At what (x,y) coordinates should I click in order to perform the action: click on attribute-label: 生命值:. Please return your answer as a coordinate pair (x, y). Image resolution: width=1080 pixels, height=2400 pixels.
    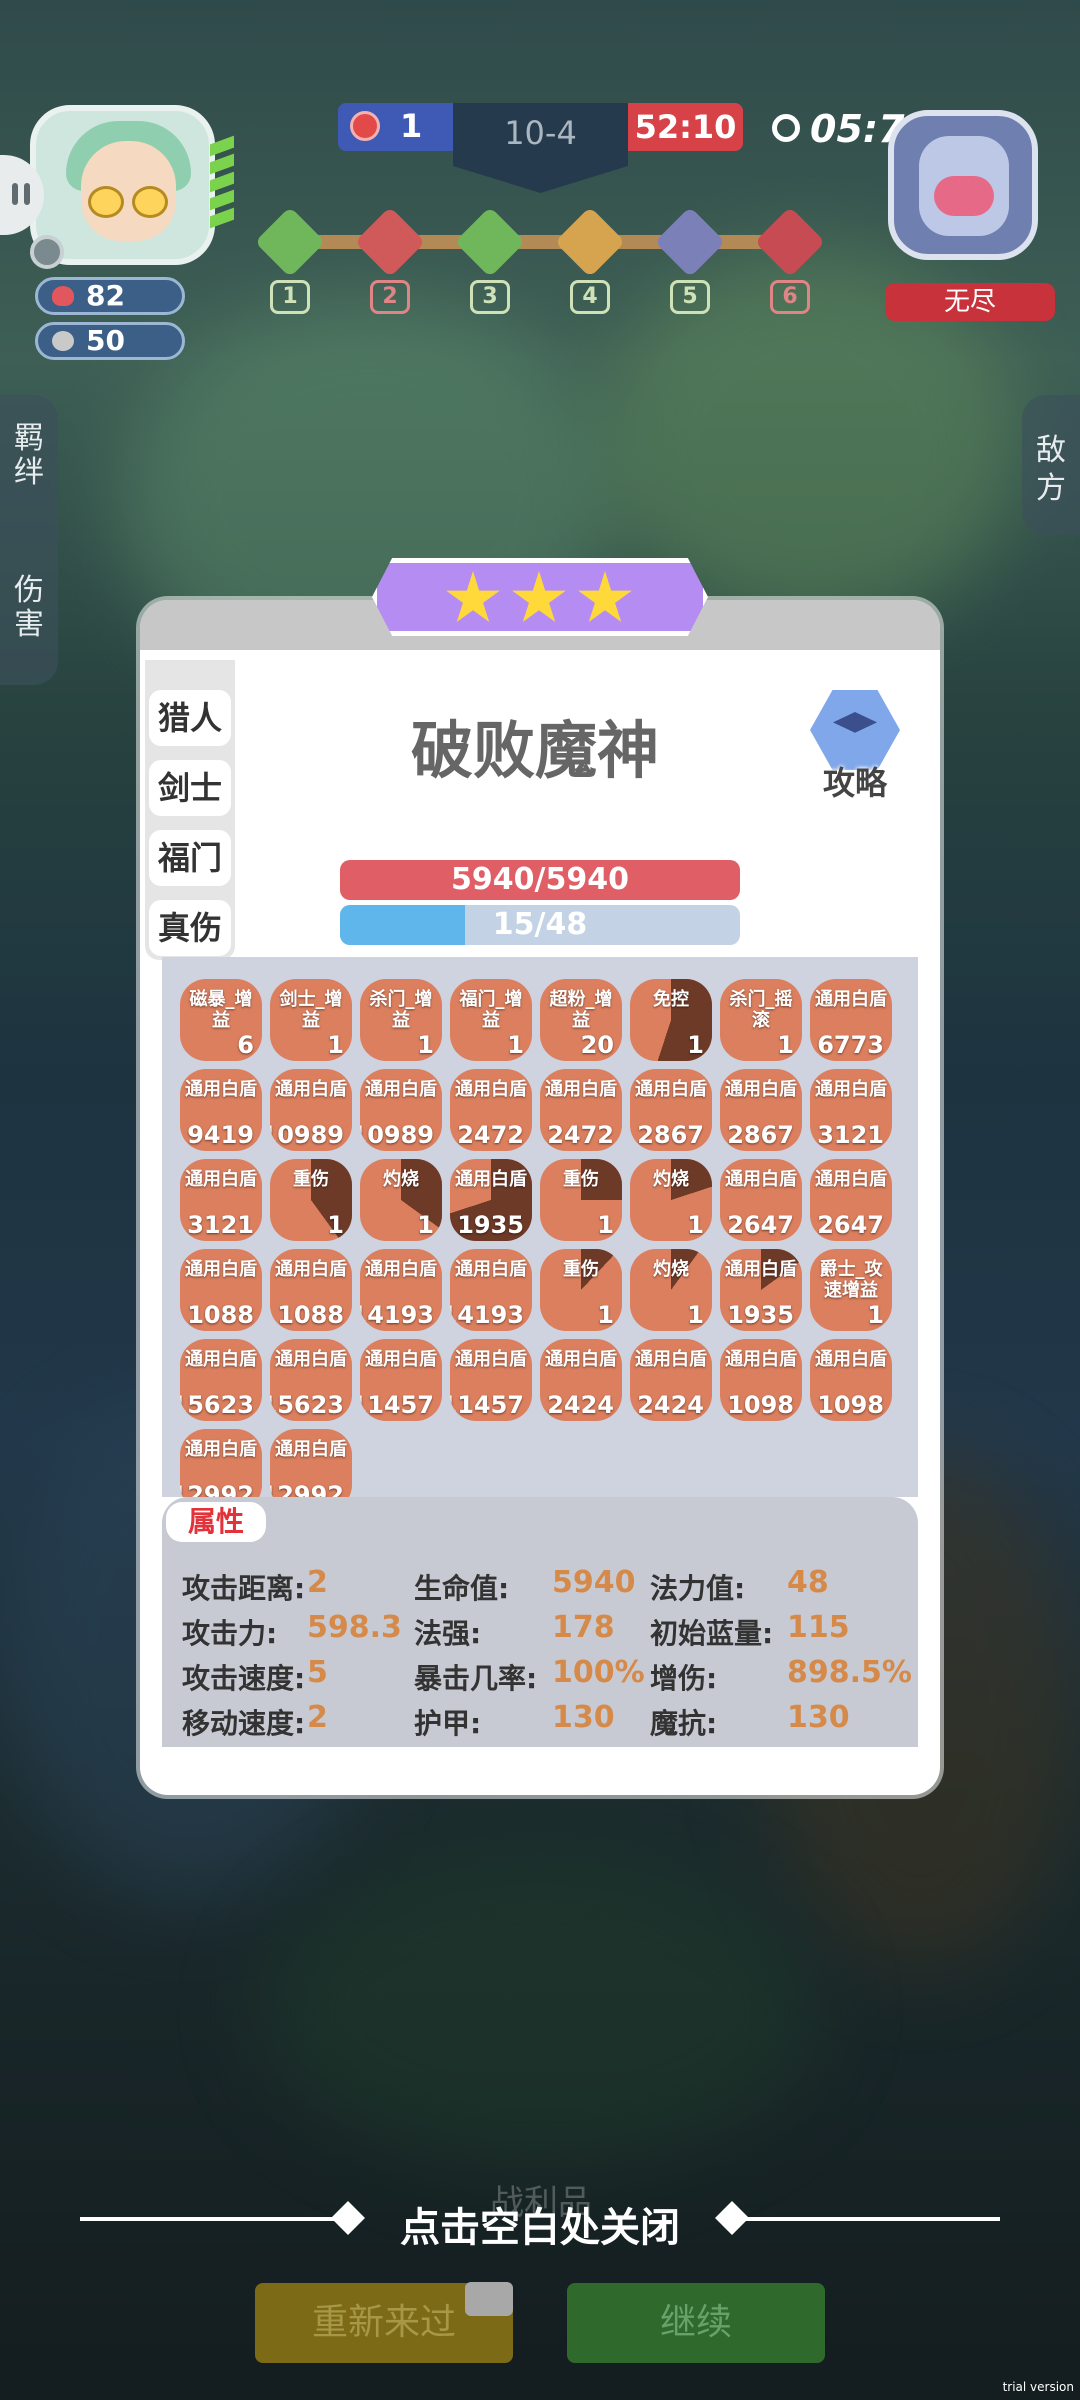
    Looking at the image, I should click on (462, 1588).